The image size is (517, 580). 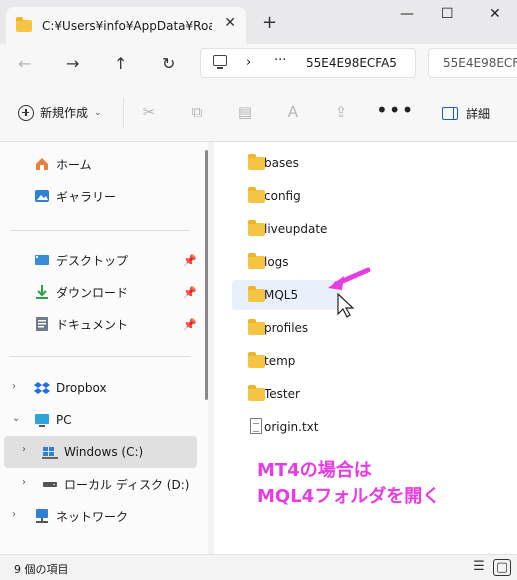 I want to click on search-input: 55E4E98ECFA5, so click(x=472, y=63).